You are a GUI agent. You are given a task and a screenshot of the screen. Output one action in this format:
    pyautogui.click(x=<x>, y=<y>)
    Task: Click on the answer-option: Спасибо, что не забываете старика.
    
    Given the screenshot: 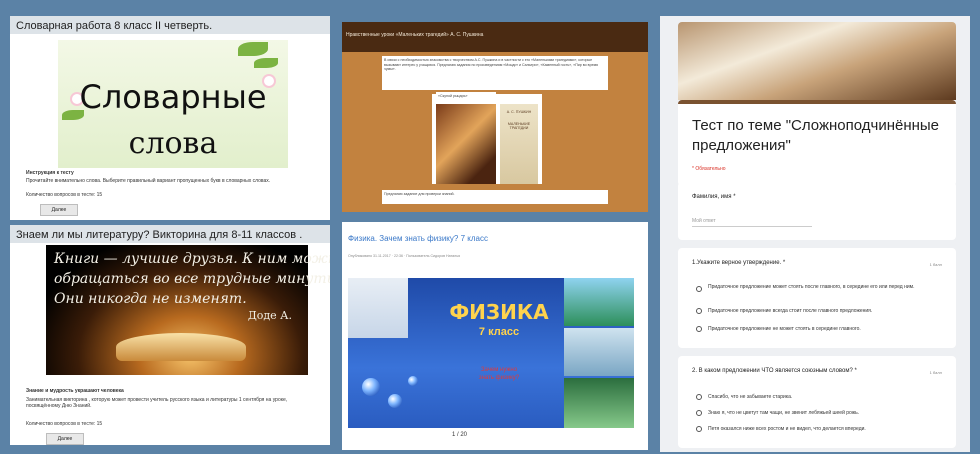 What is the action you would take?
    pyautogui.click(x=823, y=397)
    